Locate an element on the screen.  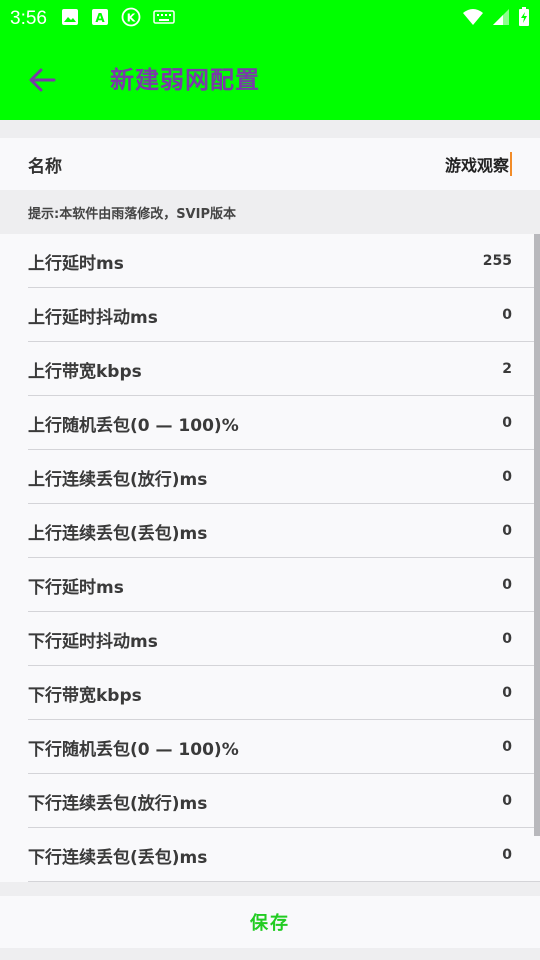
notification-icons: A K is located at coordinates (118, 19).